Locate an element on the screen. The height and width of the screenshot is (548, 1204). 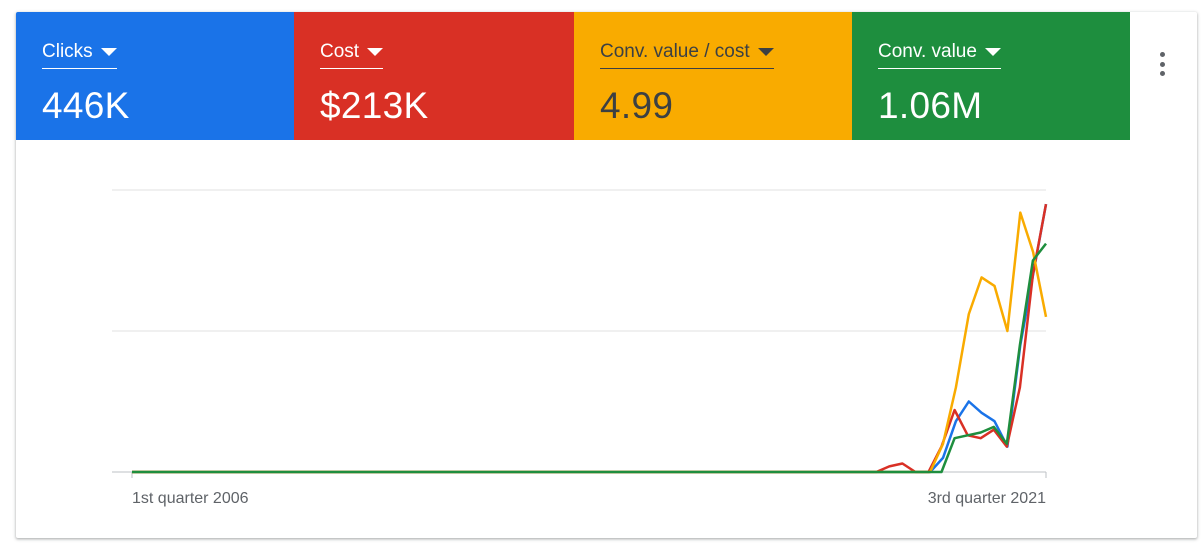
scorecard-clicks: Clicks 446K is located at coordinates (155, 76).